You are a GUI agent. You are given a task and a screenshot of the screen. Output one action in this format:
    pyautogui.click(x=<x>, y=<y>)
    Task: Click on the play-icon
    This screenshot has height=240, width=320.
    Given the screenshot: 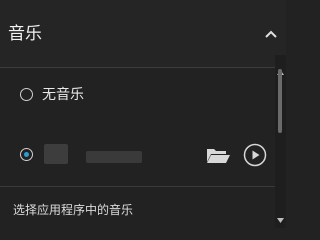 What is the action you would take?
    pyautogui.click(x=255, y=155)
    